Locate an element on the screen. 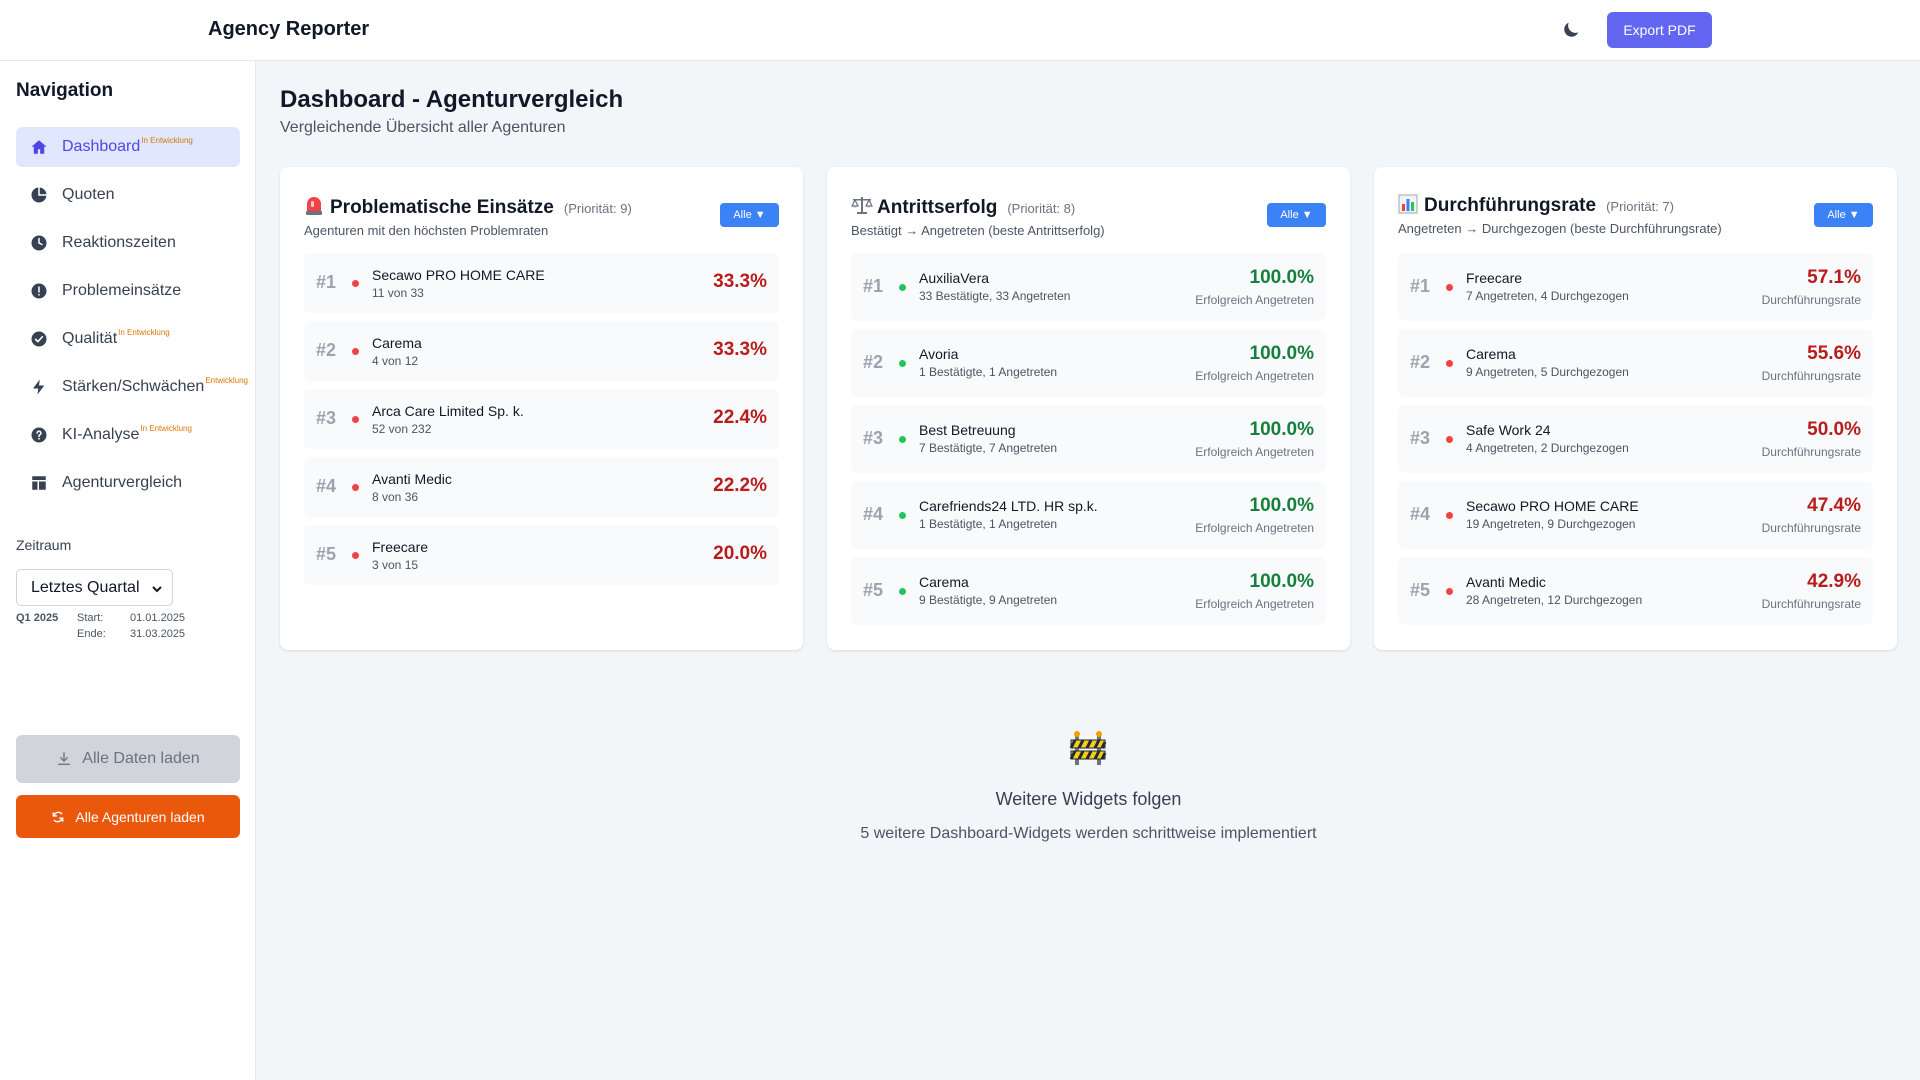  sidebar-item-label: Quoten is located at coordinates (88, 194).